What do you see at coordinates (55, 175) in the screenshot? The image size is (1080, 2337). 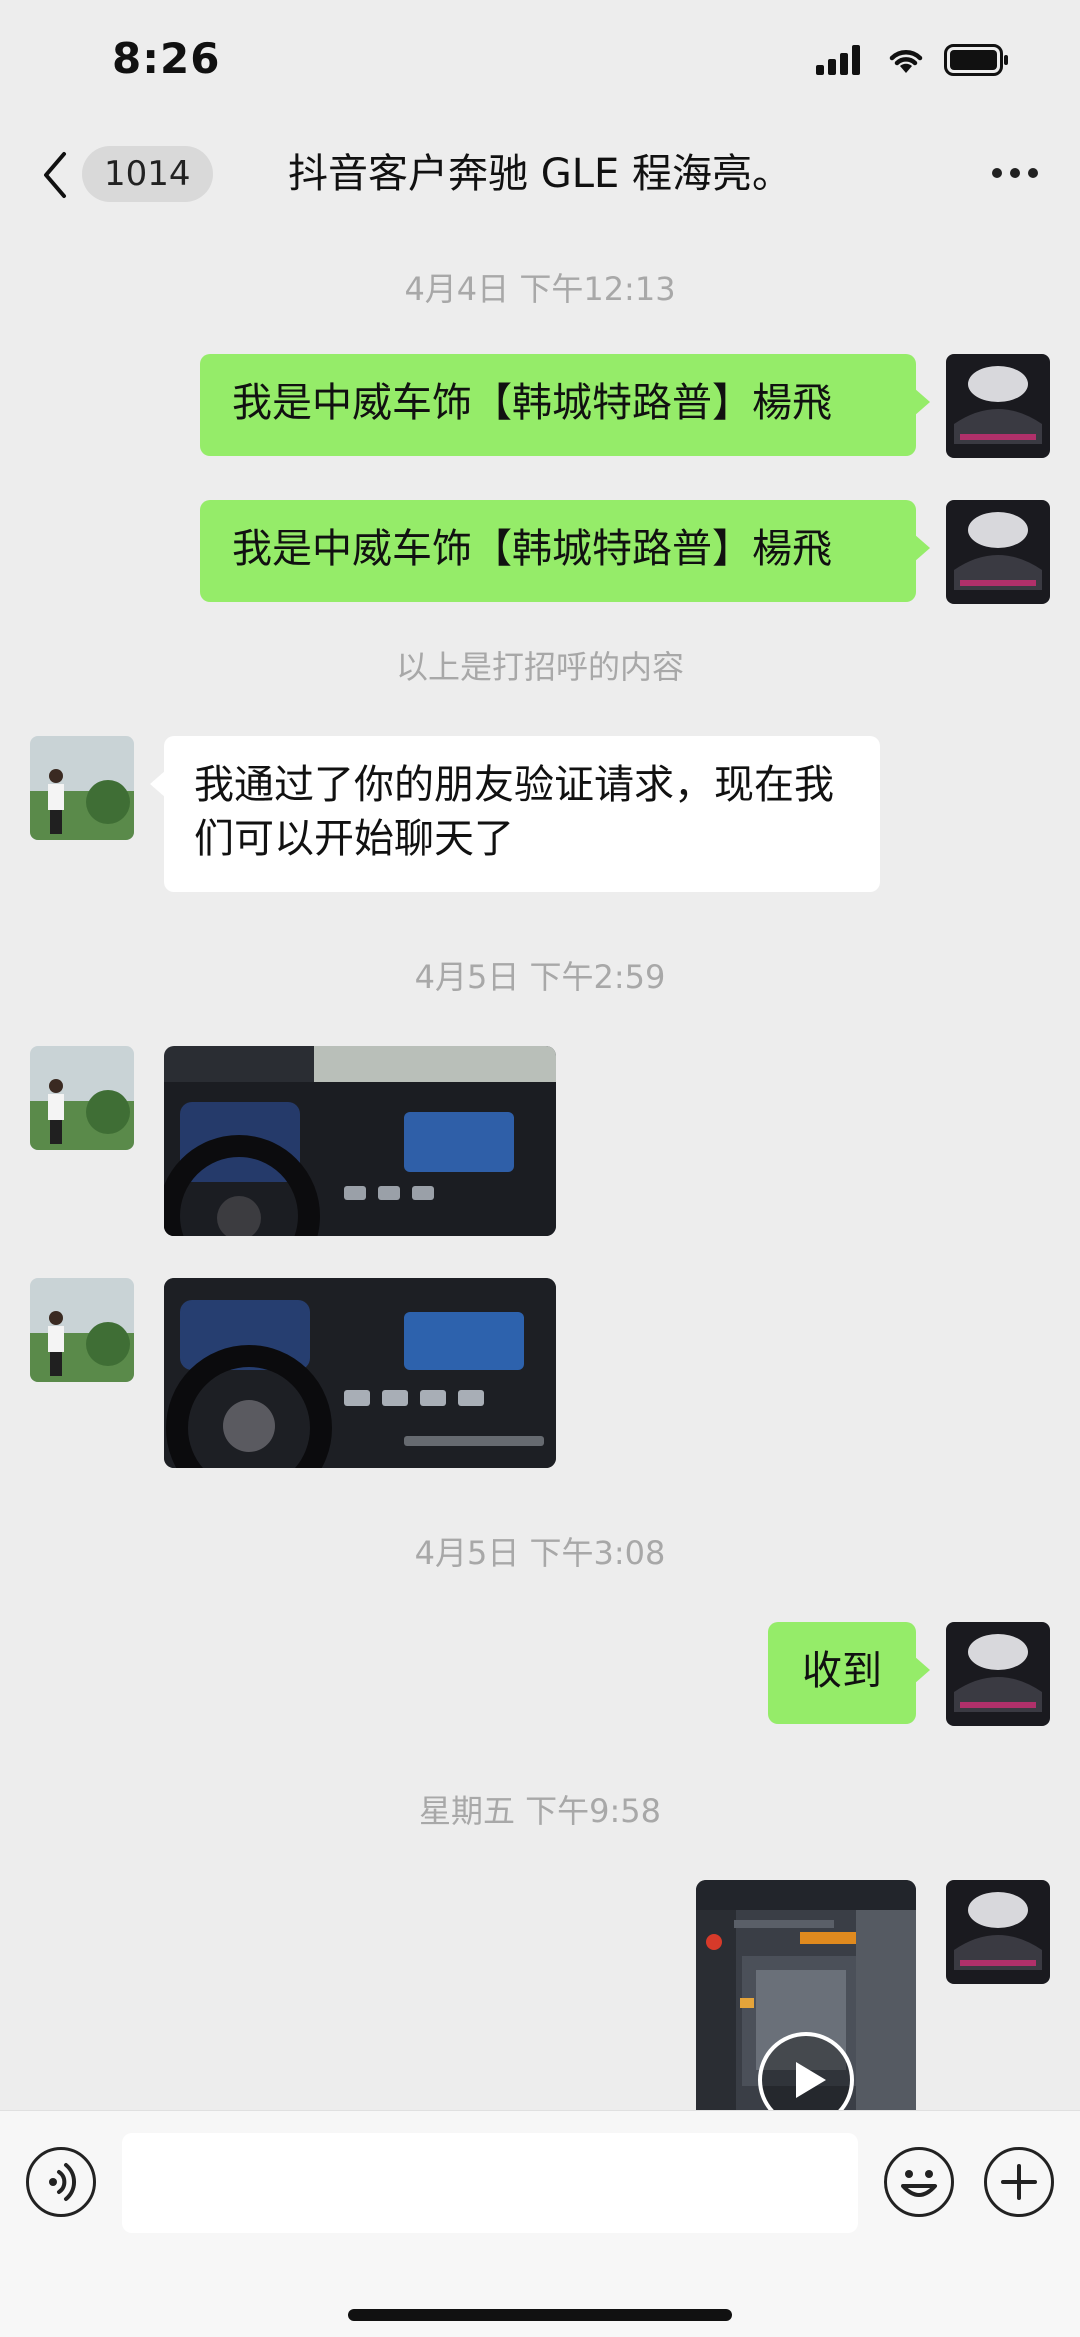 I see `chevron-left-icon` at bounding box center [55, 175].